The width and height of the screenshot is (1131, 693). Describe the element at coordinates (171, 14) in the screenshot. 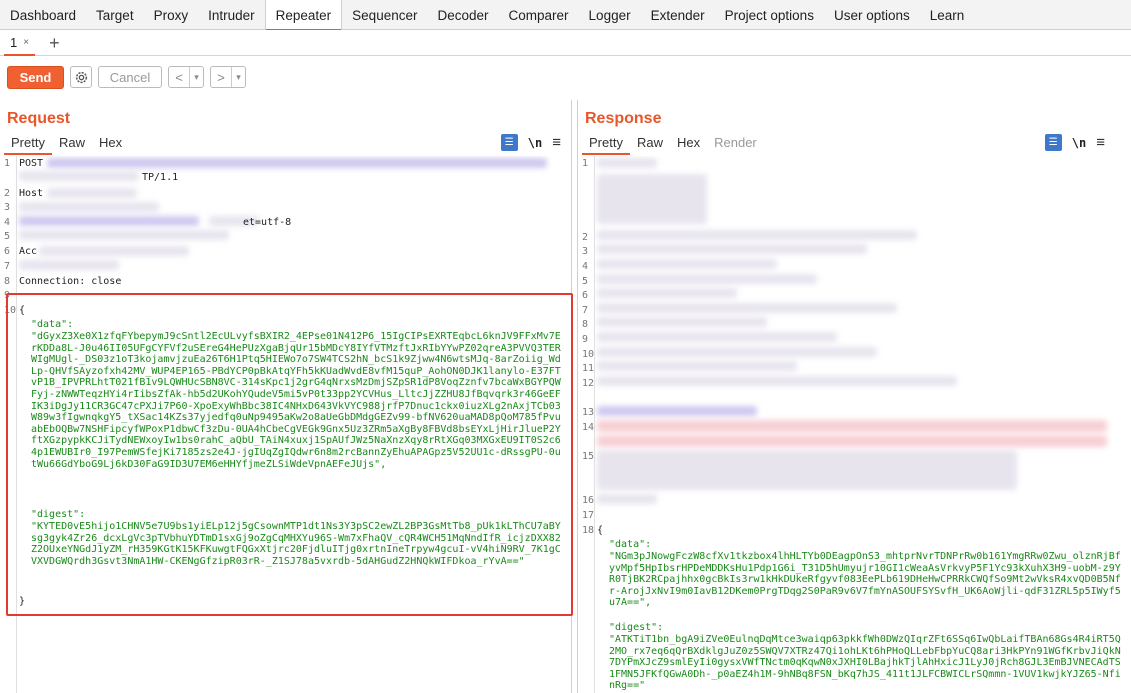

I see `tab-proxy: Proxy` at that location.